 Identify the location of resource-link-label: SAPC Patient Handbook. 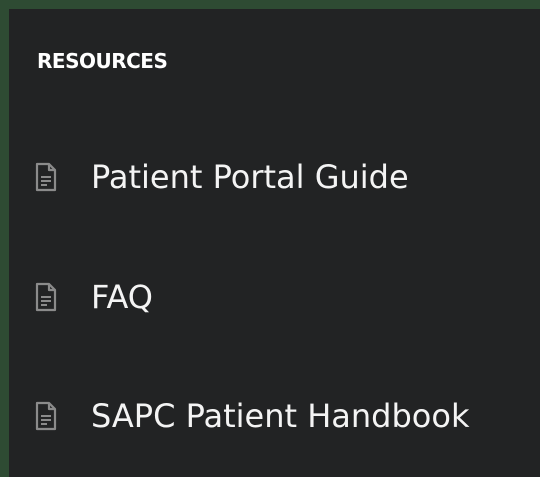
(280, 416).